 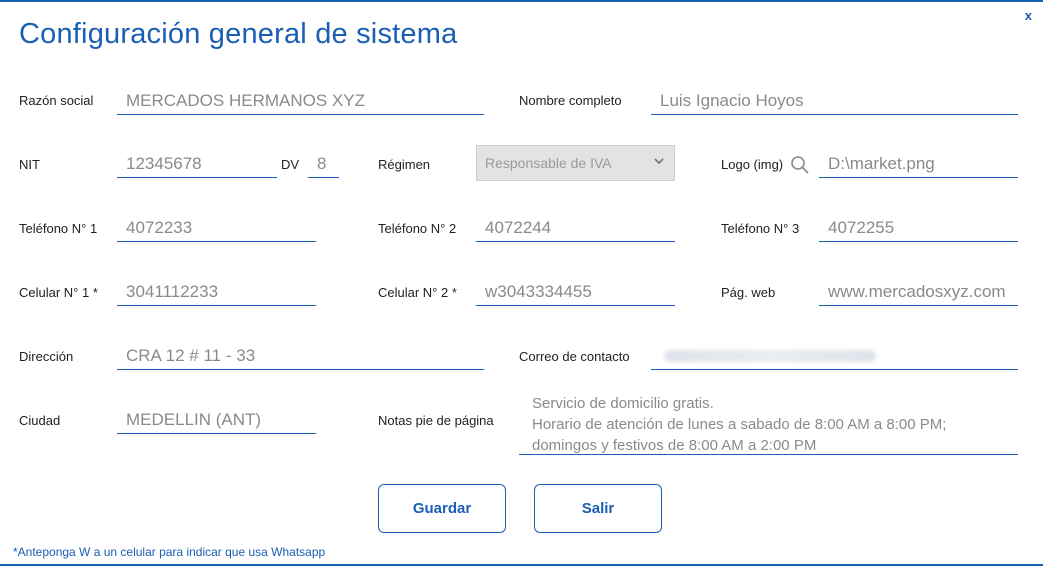 I want to click on correo-label: Correo de contacto, so click(x=574, y=356).